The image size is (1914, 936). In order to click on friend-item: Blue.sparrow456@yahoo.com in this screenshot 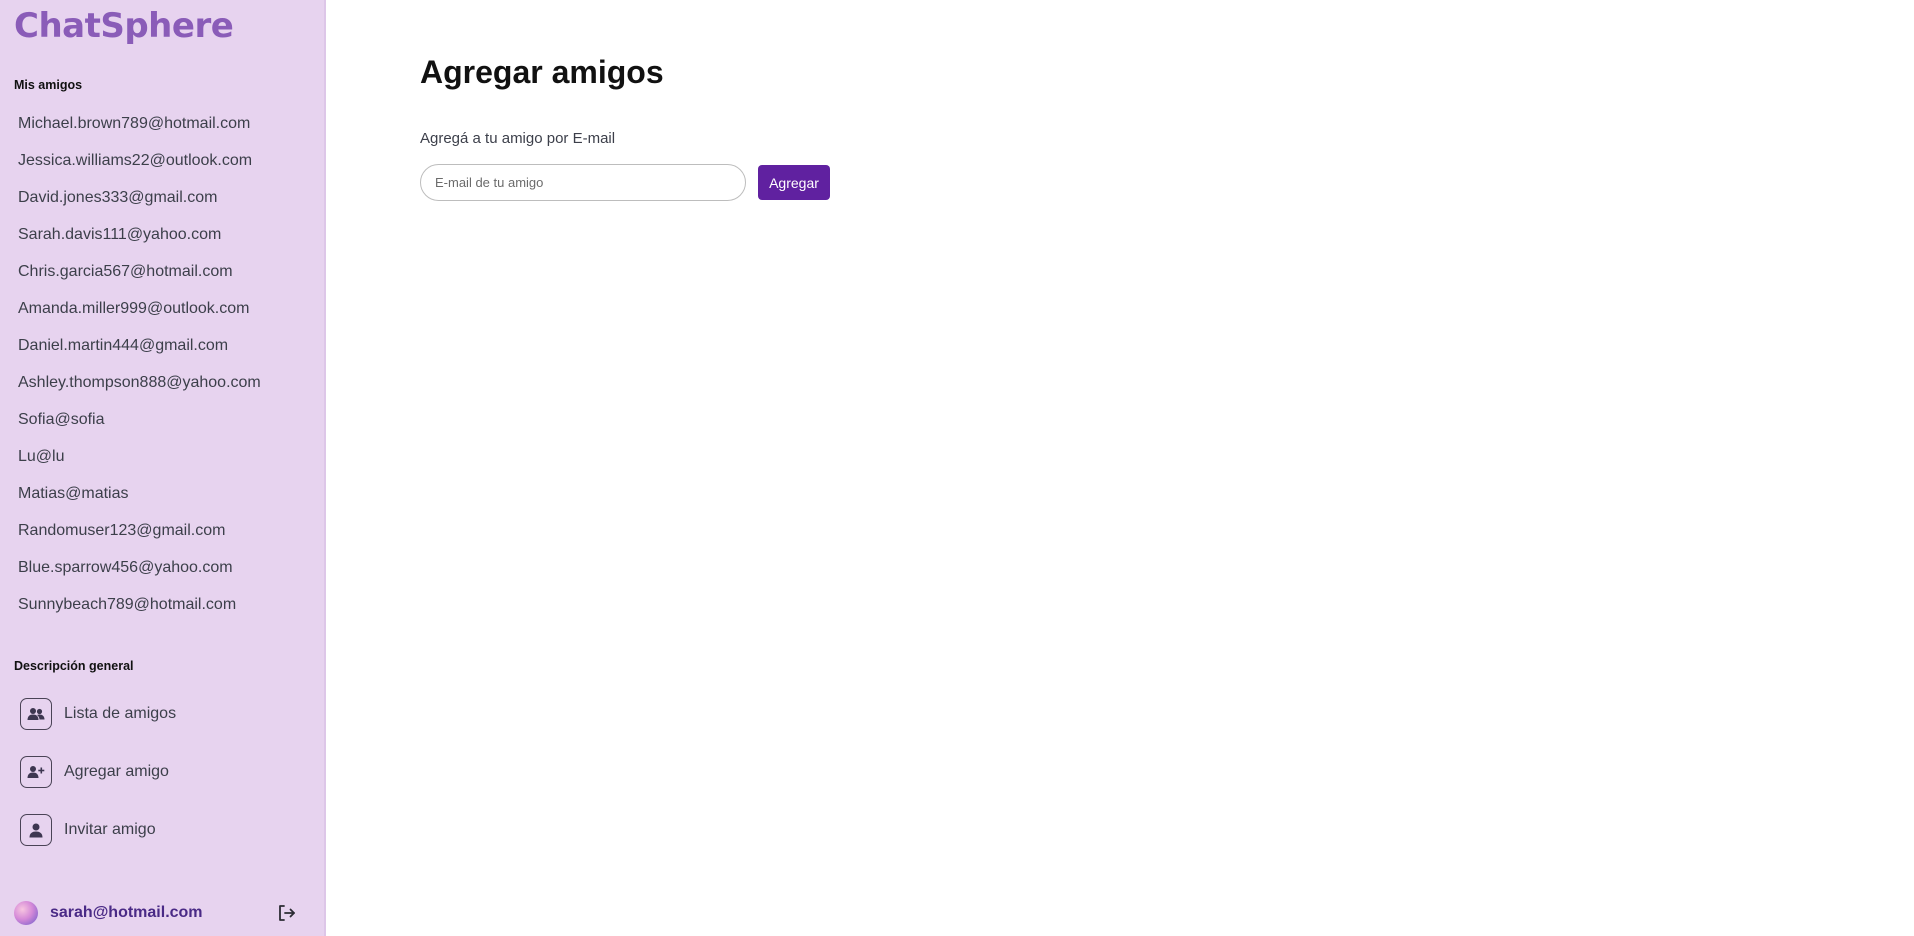, I will do `click(168, 573)`.